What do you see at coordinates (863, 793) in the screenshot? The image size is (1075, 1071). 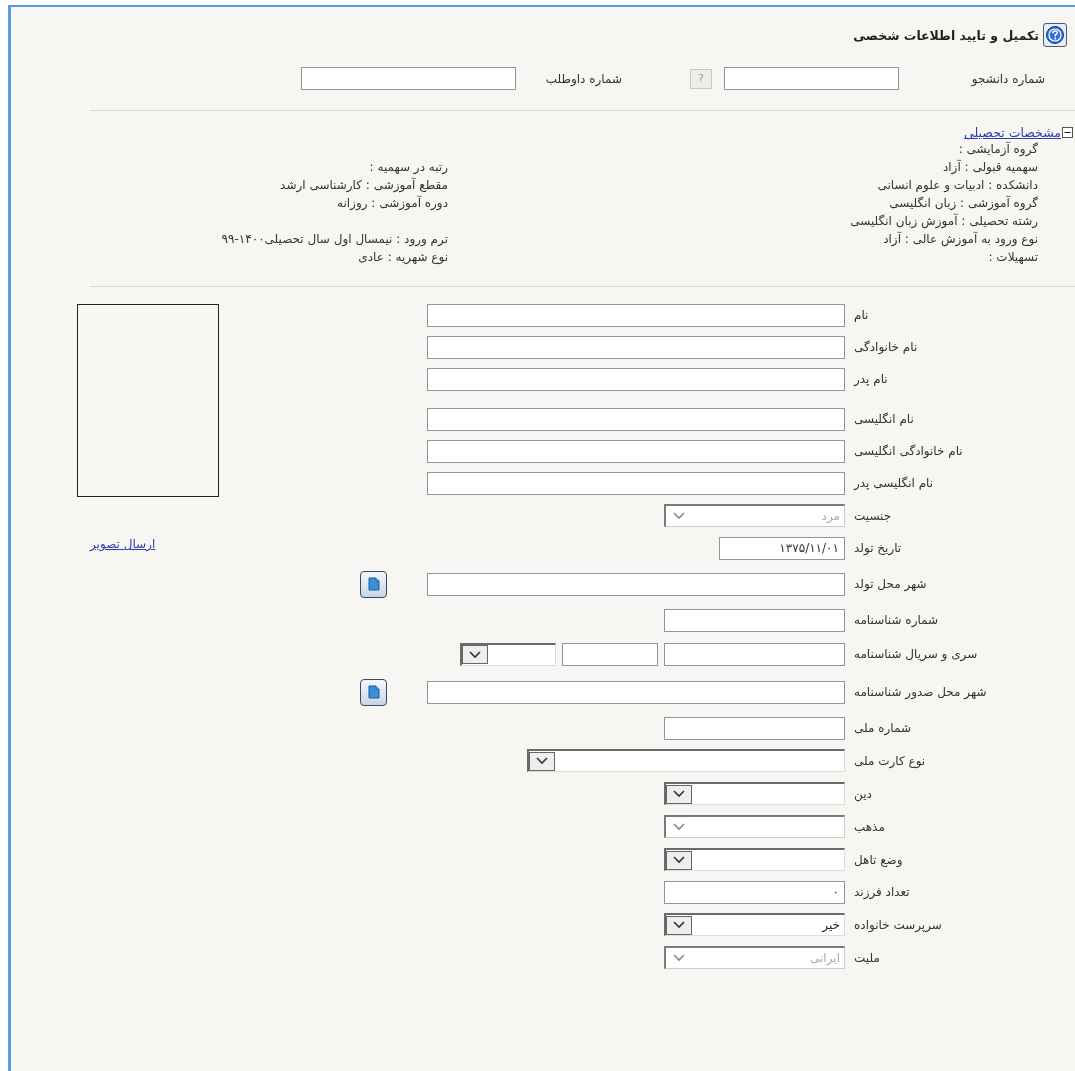 I see `field-label: دین` at bounding box center [863, 793].